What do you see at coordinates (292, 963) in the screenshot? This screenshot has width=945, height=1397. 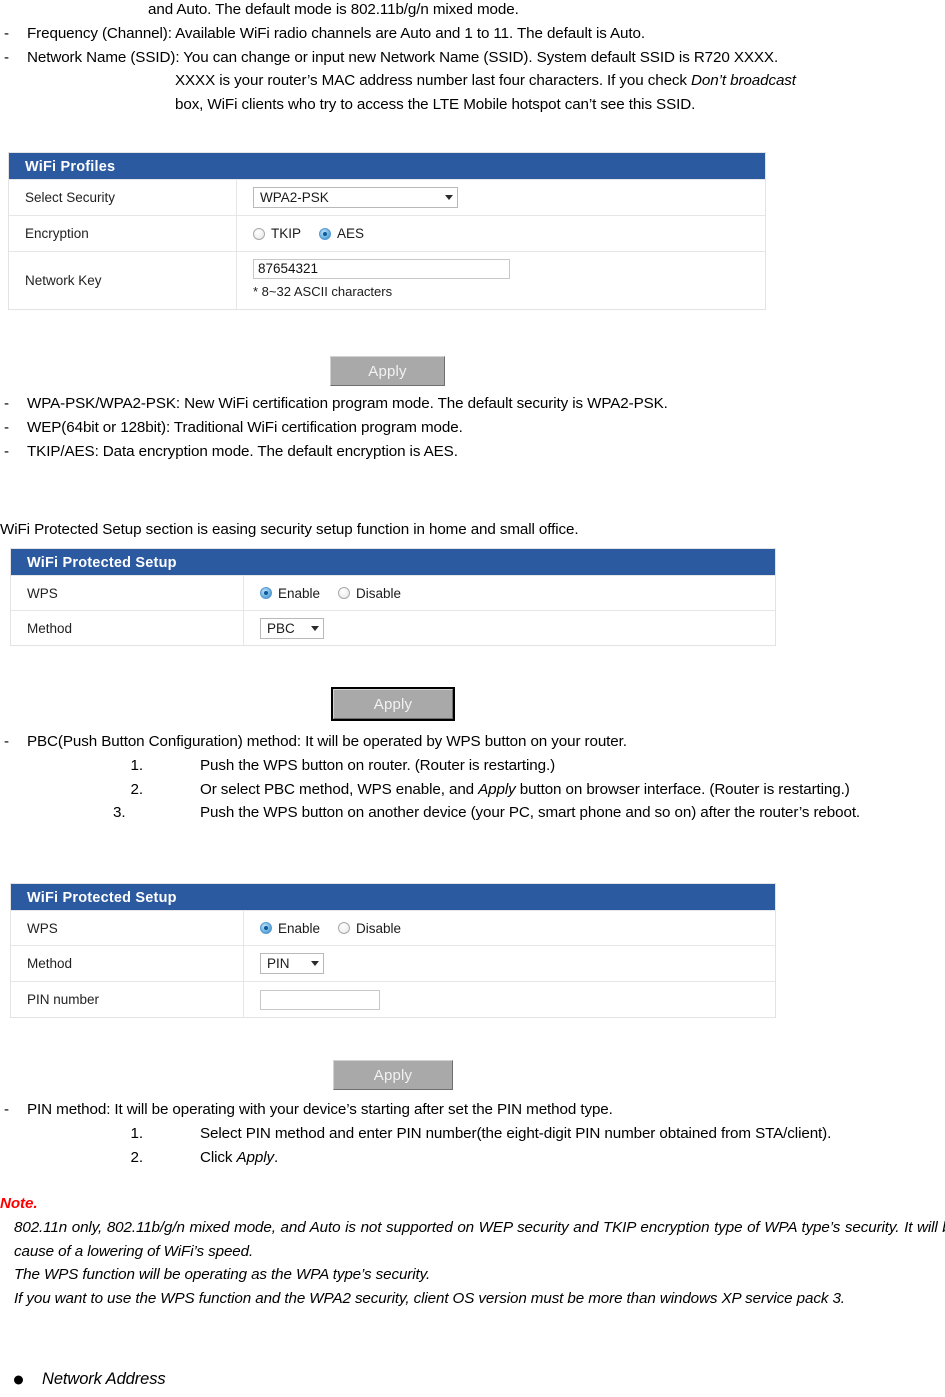 I see `method-dropdown-pin: PIN` at bounding box center [292, 963].